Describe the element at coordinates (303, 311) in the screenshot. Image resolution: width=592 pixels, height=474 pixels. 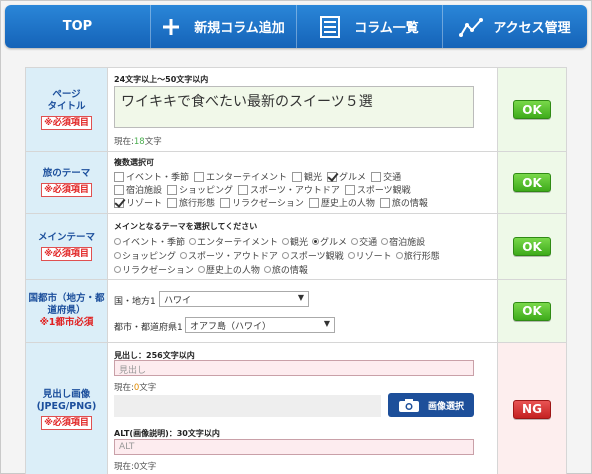
I see `region-field: 国・地方1 ハワイ ▼ 都市・都道府県1 オアフ島（ハワイ） ▼` at that location.